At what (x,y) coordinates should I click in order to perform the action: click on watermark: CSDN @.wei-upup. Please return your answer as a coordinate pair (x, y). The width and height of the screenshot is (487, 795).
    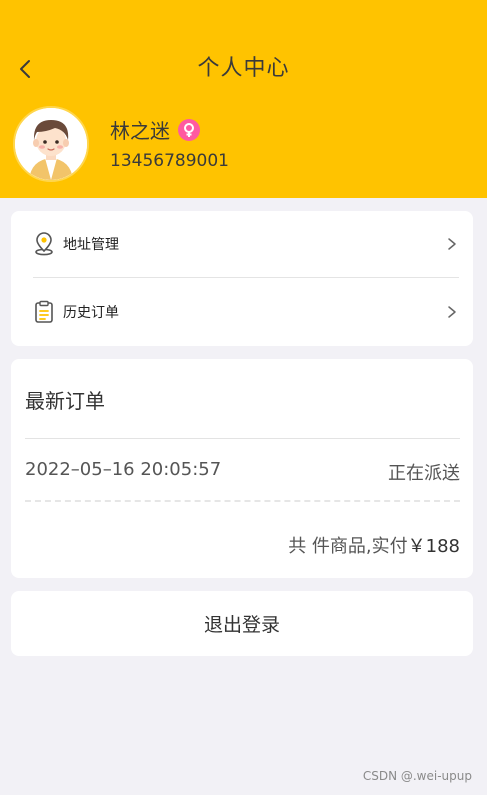
    Looking at the image, I should click on (417, 776).